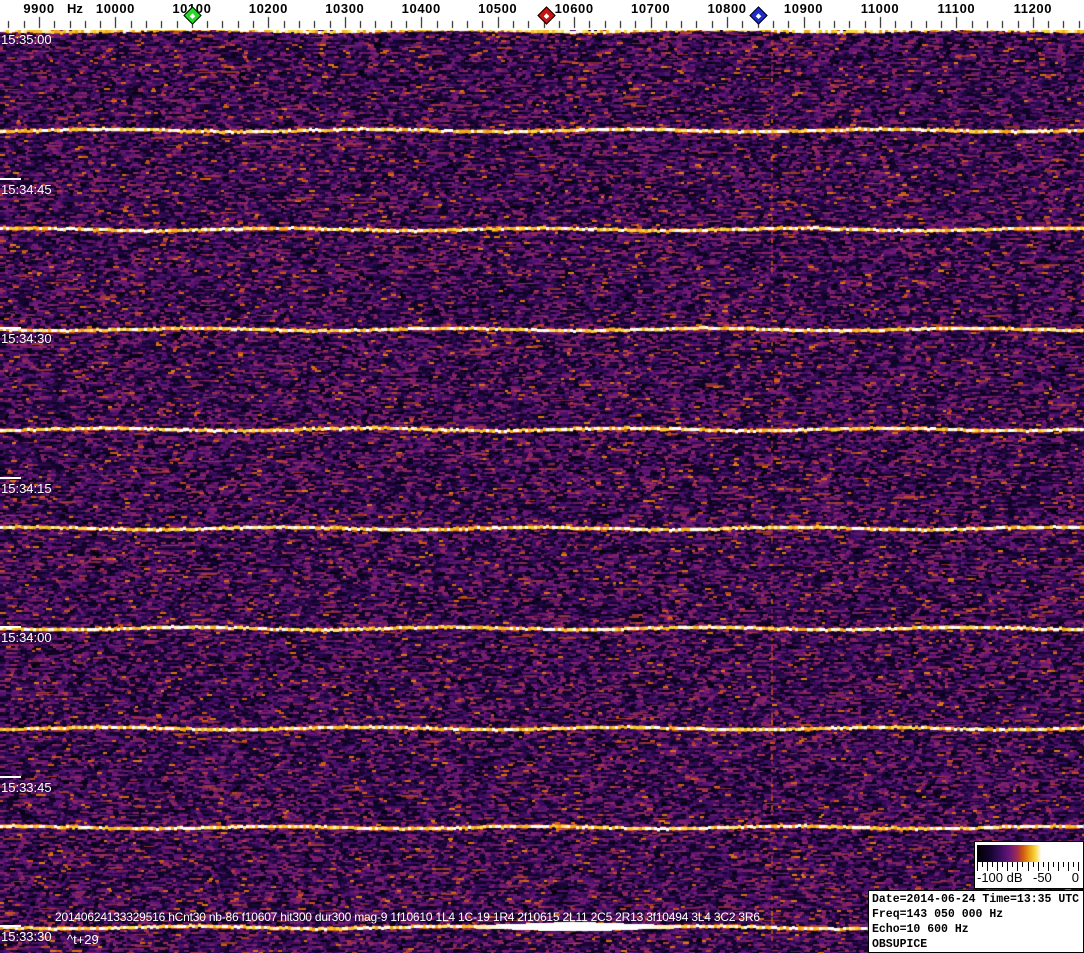 Image resolution: width=1084 pixels, height=953 pixels. Describe the element at coordinates (10, 328) in the screenshot. I see `time-tick-15:34:30` at that location.